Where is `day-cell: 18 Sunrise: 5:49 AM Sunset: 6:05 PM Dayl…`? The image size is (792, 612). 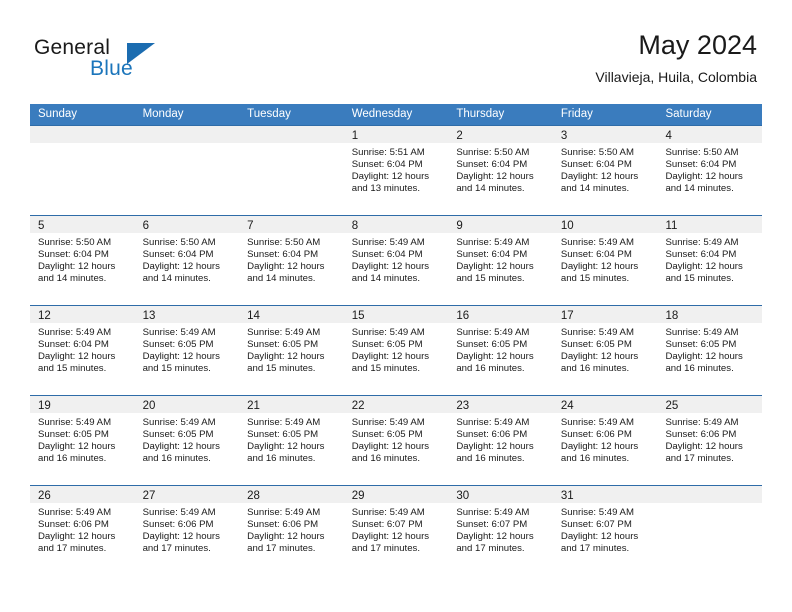
day-cell: 18 Sunrise: 5:49 AM Sunset: 6:05 PM Dayl… is located at coordinates (710, 350).